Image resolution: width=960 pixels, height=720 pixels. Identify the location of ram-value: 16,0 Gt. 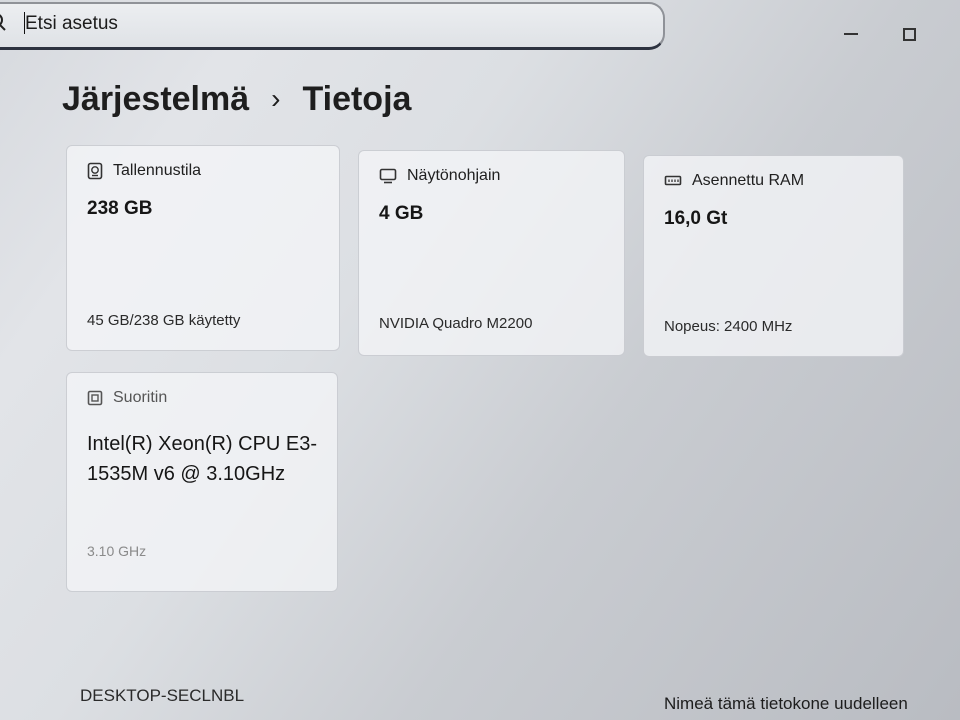
(696, 218).